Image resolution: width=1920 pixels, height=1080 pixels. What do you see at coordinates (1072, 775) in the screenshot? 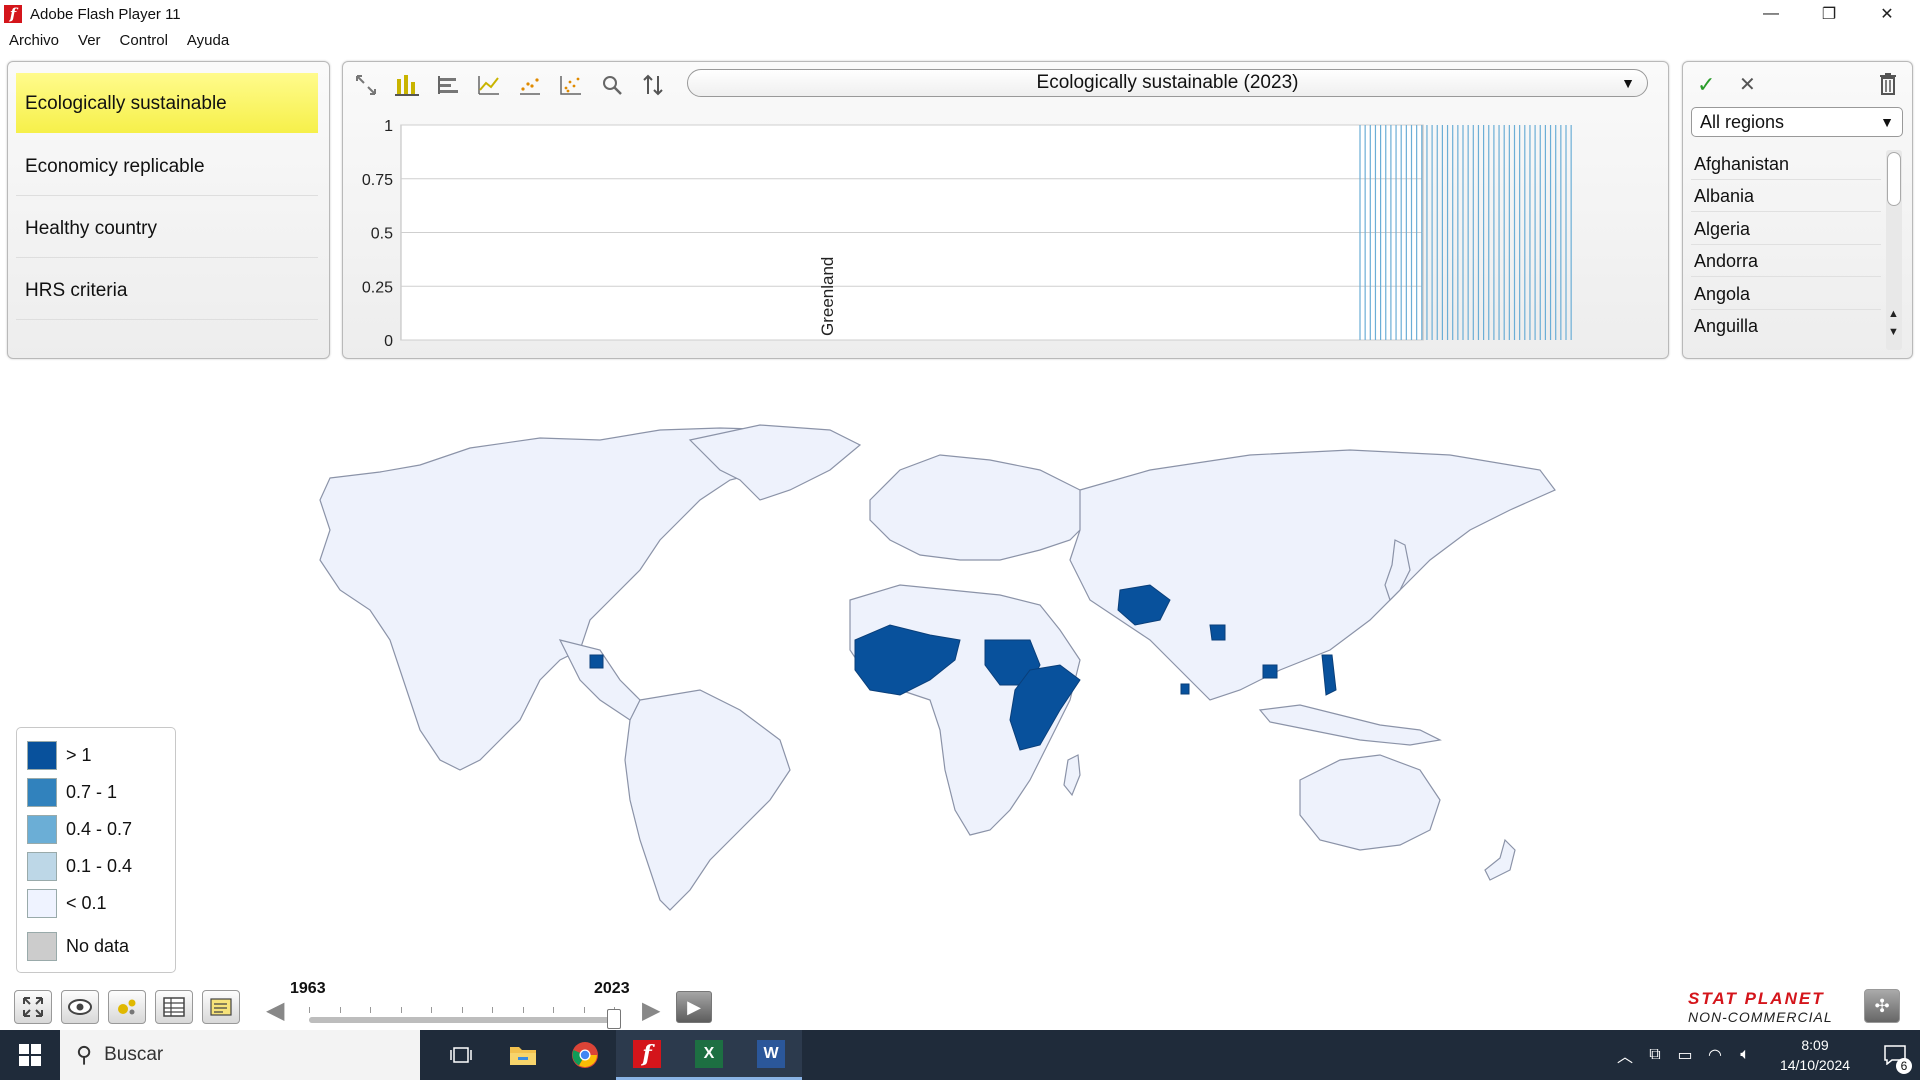
I see `map-madagascar` at bounding box center [1072, 775].